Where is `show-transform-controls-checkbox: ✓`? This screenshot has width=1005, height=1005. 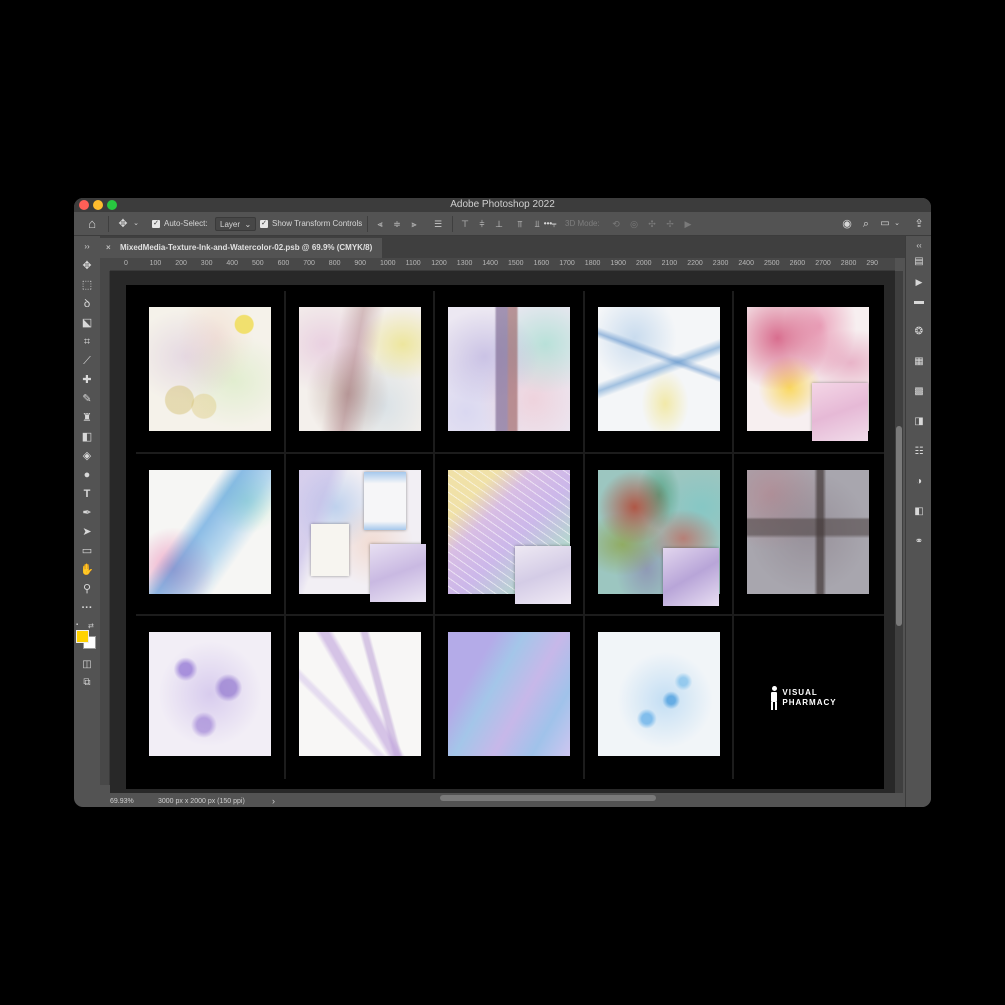
show-transform-controls-checkbox: ✓ is located at coordinates (264, 224).